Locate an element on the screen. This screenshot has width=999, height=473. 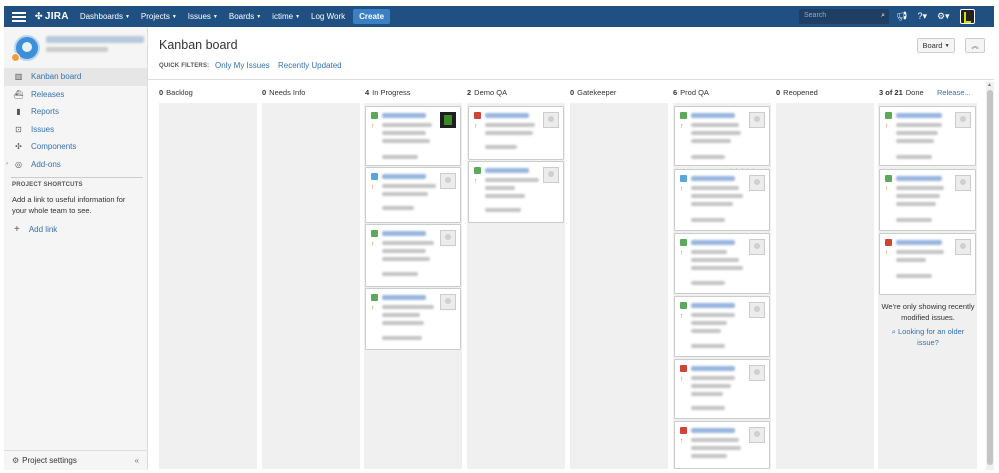
older-issues-link: ⌕ Looking for an older issue? is located at coordinates (928, 337).